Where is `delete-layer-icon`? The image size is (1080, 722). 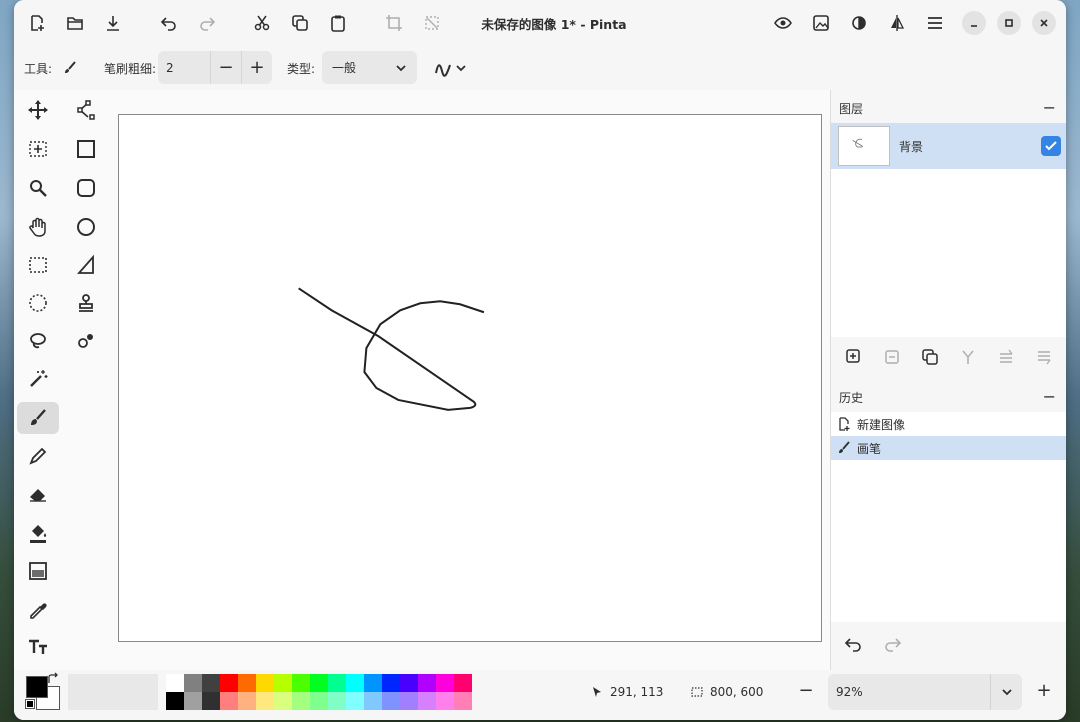 delete-layer-icon is located at coordinates (892, 357).